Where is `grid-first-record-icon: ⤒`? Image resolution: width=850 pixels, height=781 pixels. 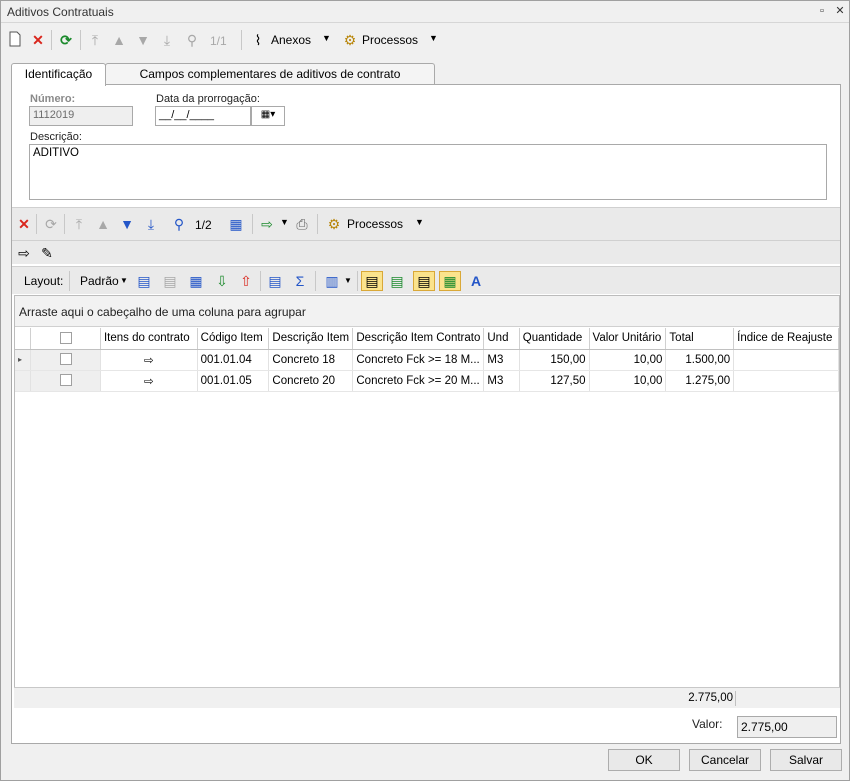 grid-first-record-icon: ⤒ is located at coordinates (79, 224).